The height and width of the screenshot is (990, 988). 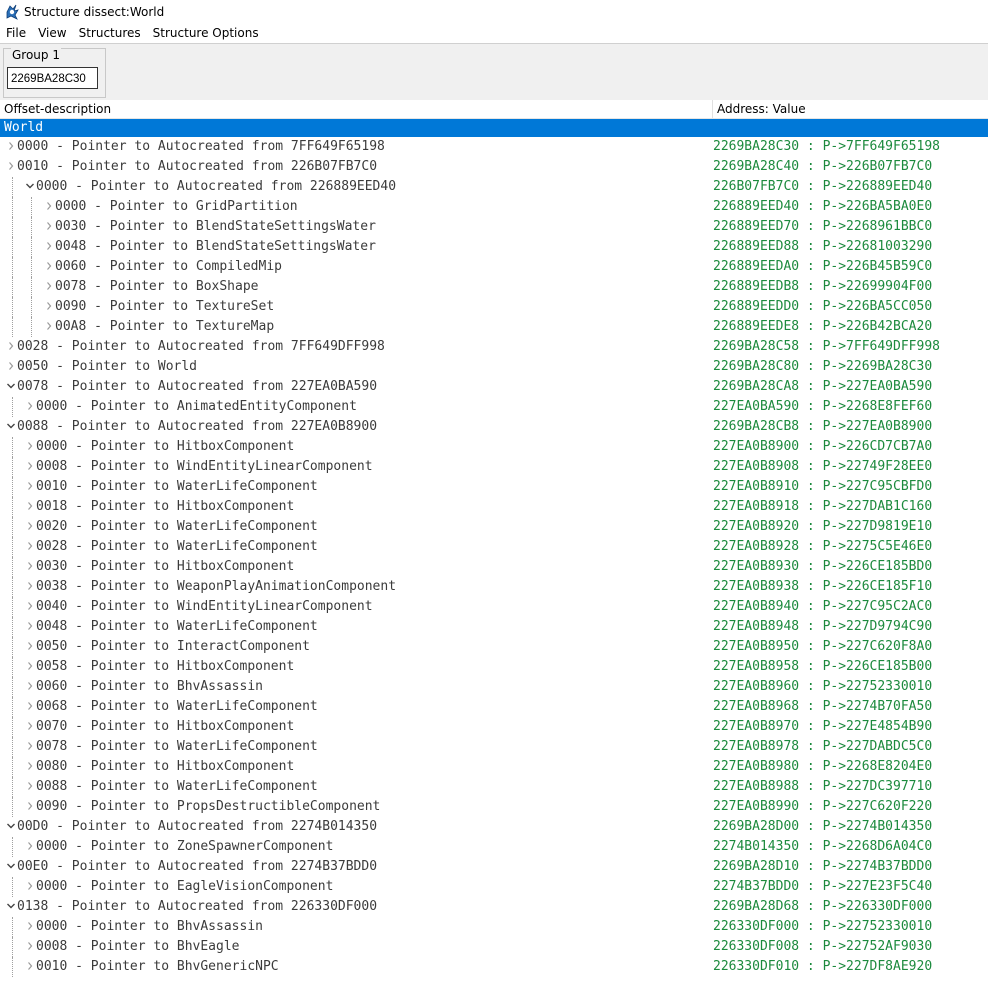 I want to click on menu-file: File, so click(x=16, y=33).